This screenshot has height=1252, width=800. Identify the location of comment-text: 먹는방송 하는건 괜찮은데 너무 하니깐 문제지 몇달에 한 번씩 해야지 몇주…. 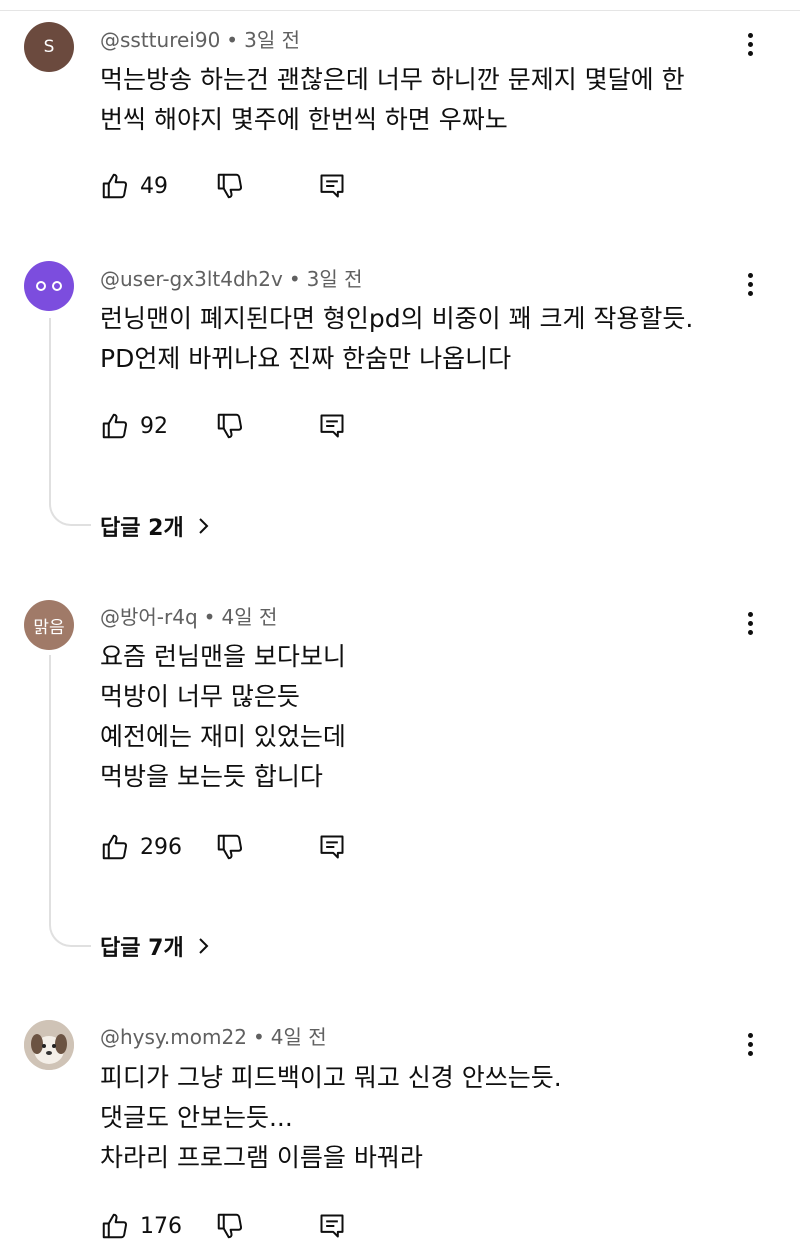
(392, 99).